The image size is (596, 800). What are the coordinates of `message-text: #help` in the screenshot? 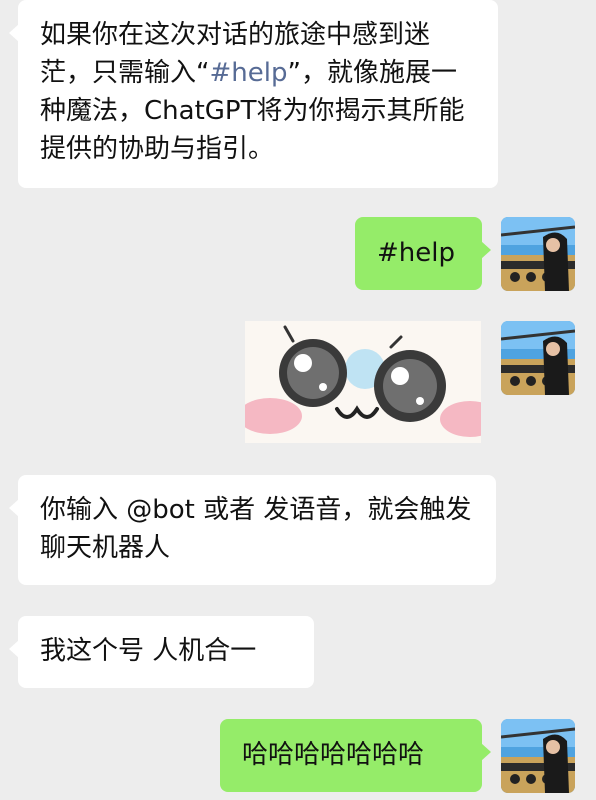 It's located at (416, 253).